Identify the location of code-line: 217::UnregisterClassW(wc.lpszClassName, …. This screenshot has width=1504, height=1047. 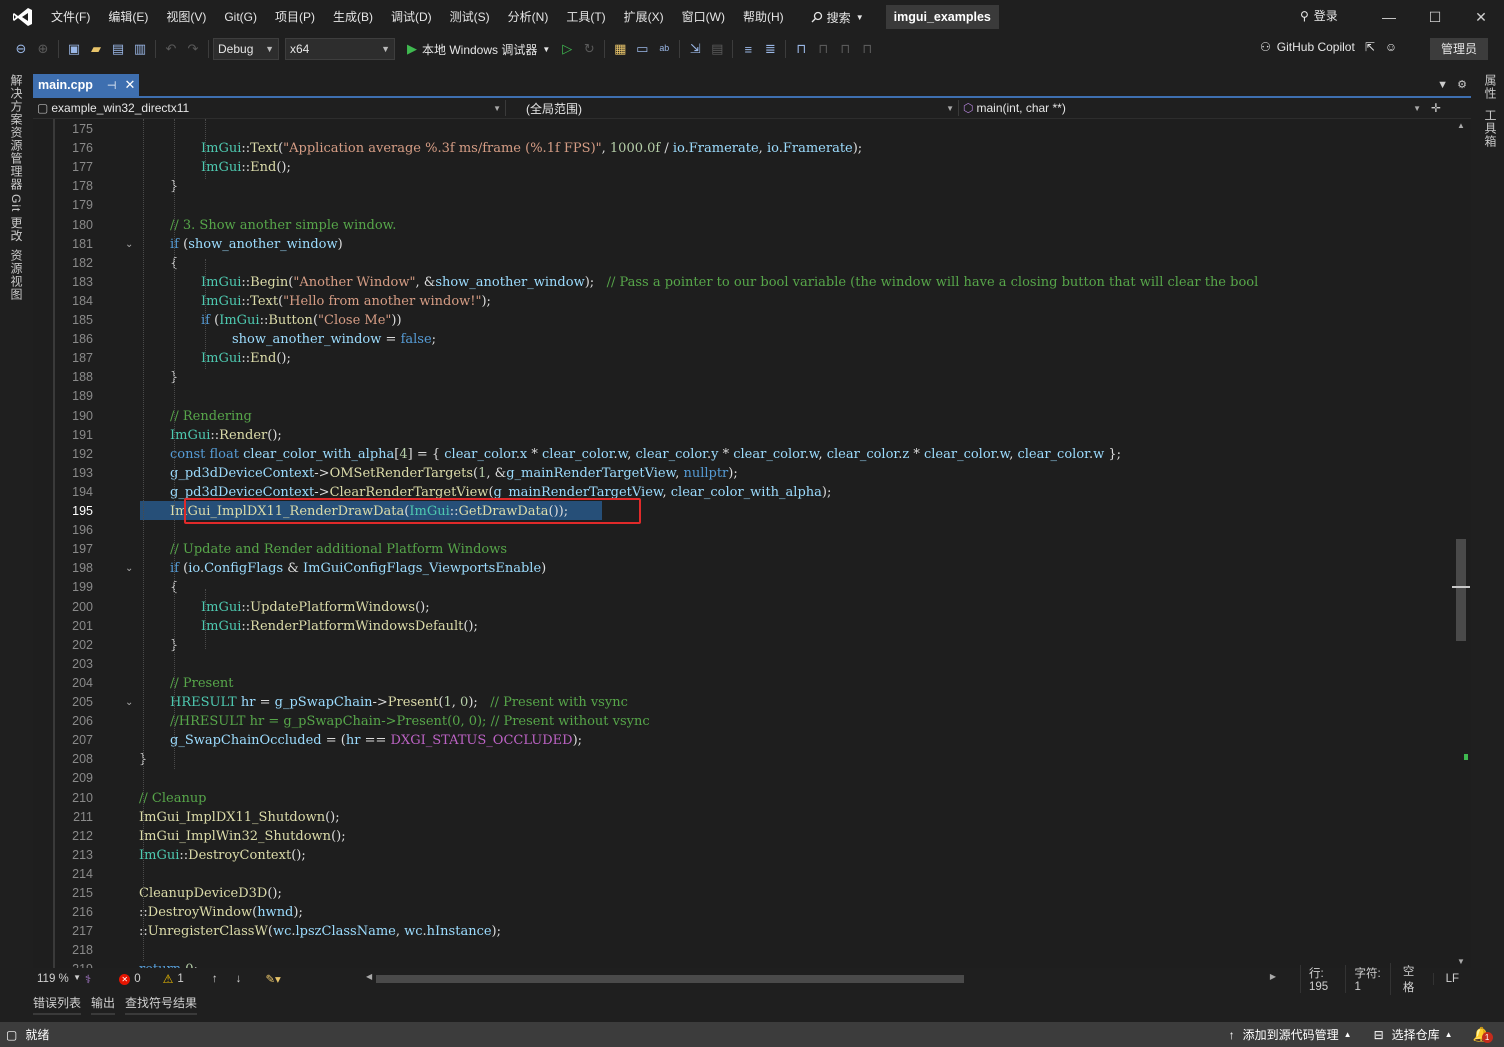
(743, 931).